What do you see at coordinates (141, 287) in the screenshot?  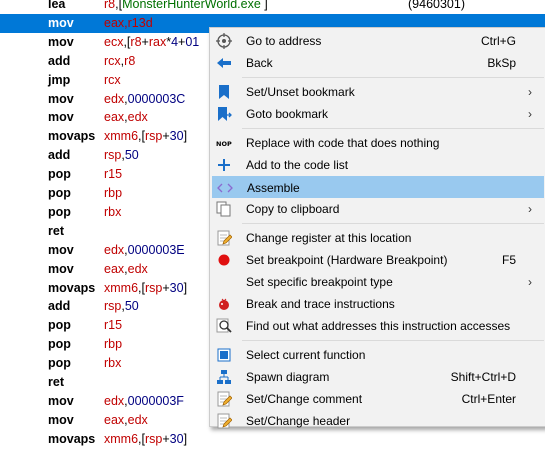 I see `operand-token: ,[` at bounding box center [141, 287].